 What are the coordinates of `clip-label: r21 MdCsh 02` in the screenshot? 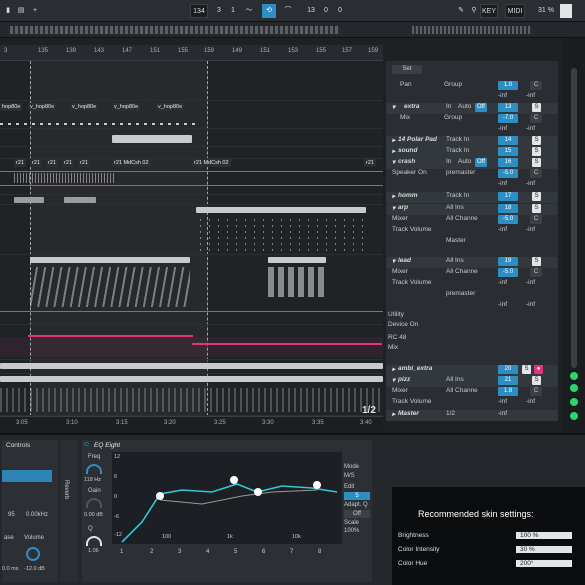 It's located at (211, 163).